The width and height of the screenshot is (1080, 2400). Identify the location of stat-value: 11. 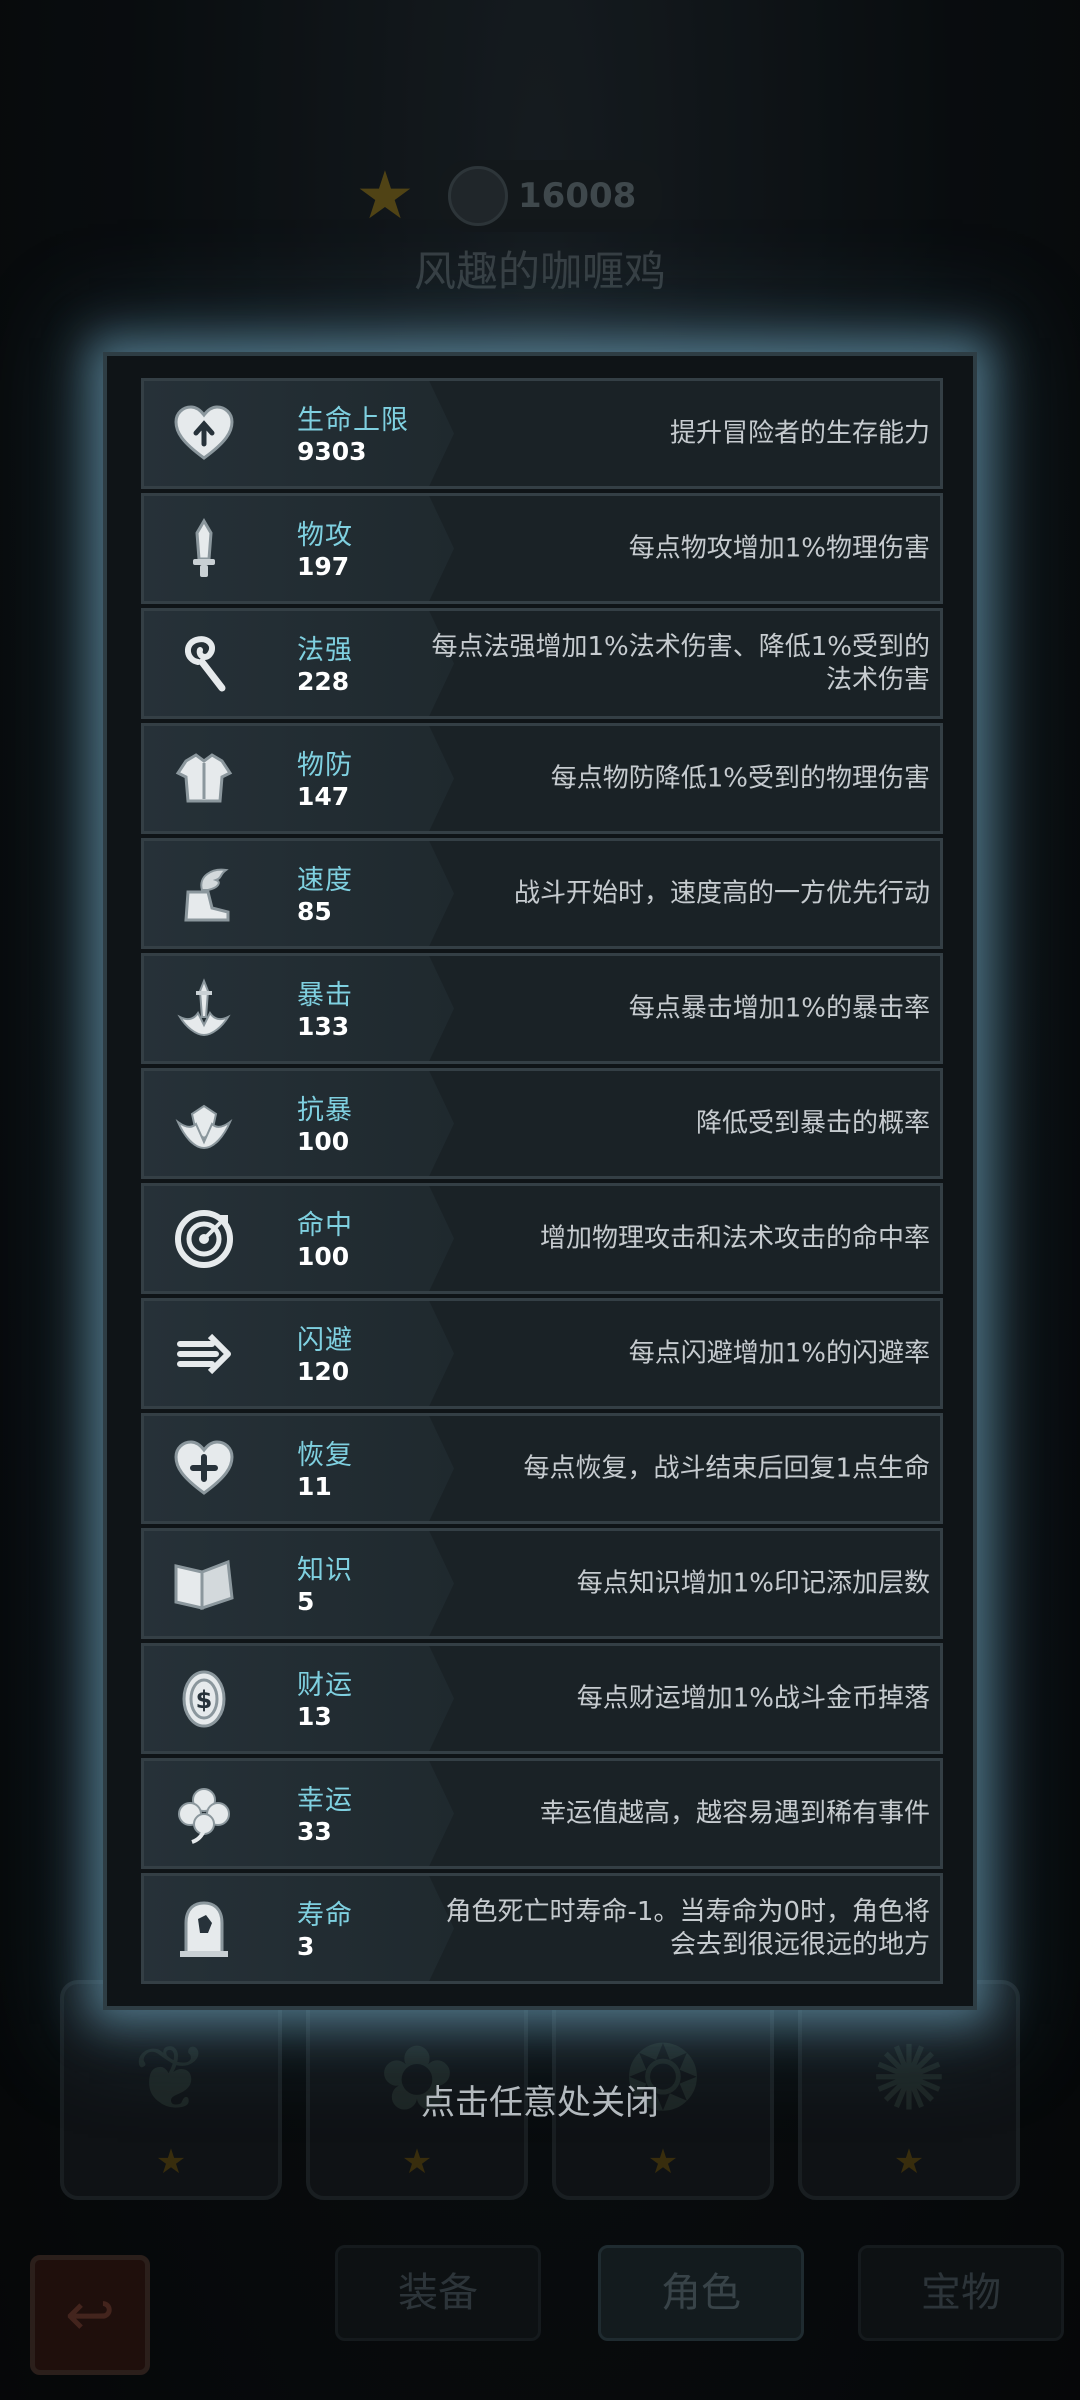
(314, 1486).